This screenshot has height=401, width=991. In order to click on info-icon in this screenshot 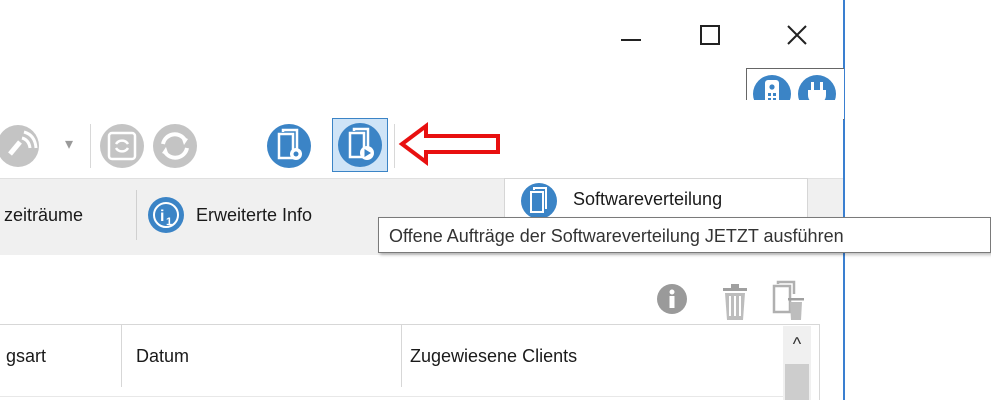, I will do `click(672, 299)`.